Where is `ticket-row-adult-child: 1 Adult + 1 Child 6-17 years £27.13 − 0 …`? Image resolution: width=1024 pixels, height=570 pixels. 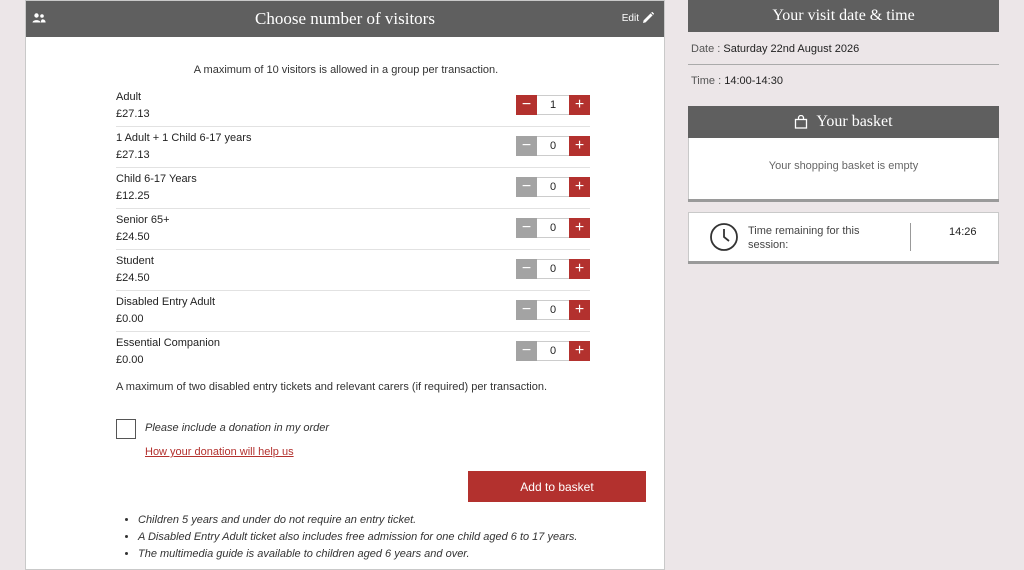 ticket-row-adult-child: 1 Adult + 1 Child 6-17 years £27.13 − 0 … is located at coordinates (353, 147).